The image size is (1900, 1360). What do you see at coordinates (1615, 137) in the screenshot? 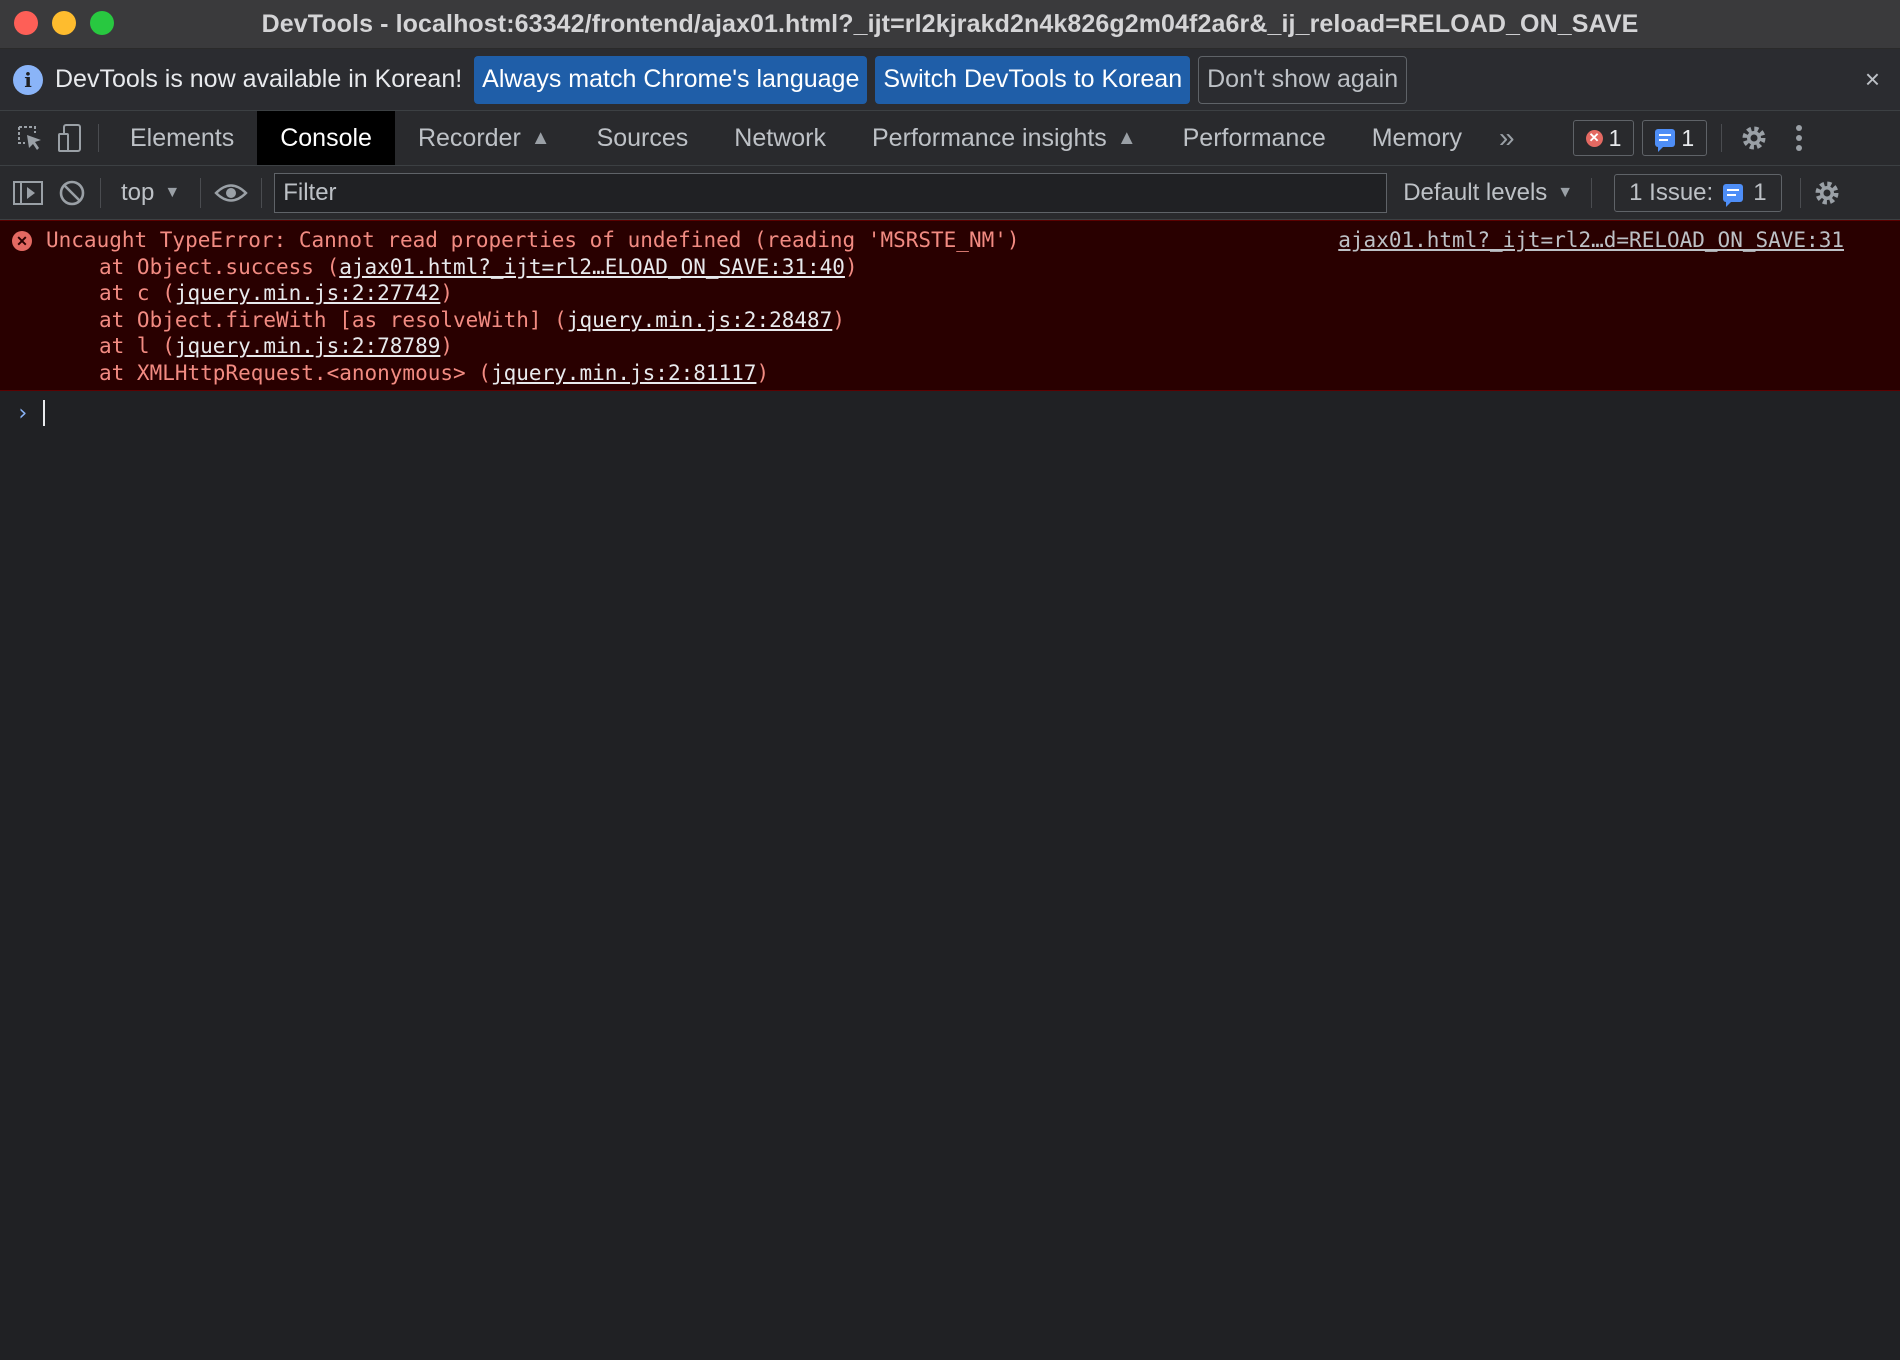
I see `error-count: 1` at bounding box center [1615, 137].